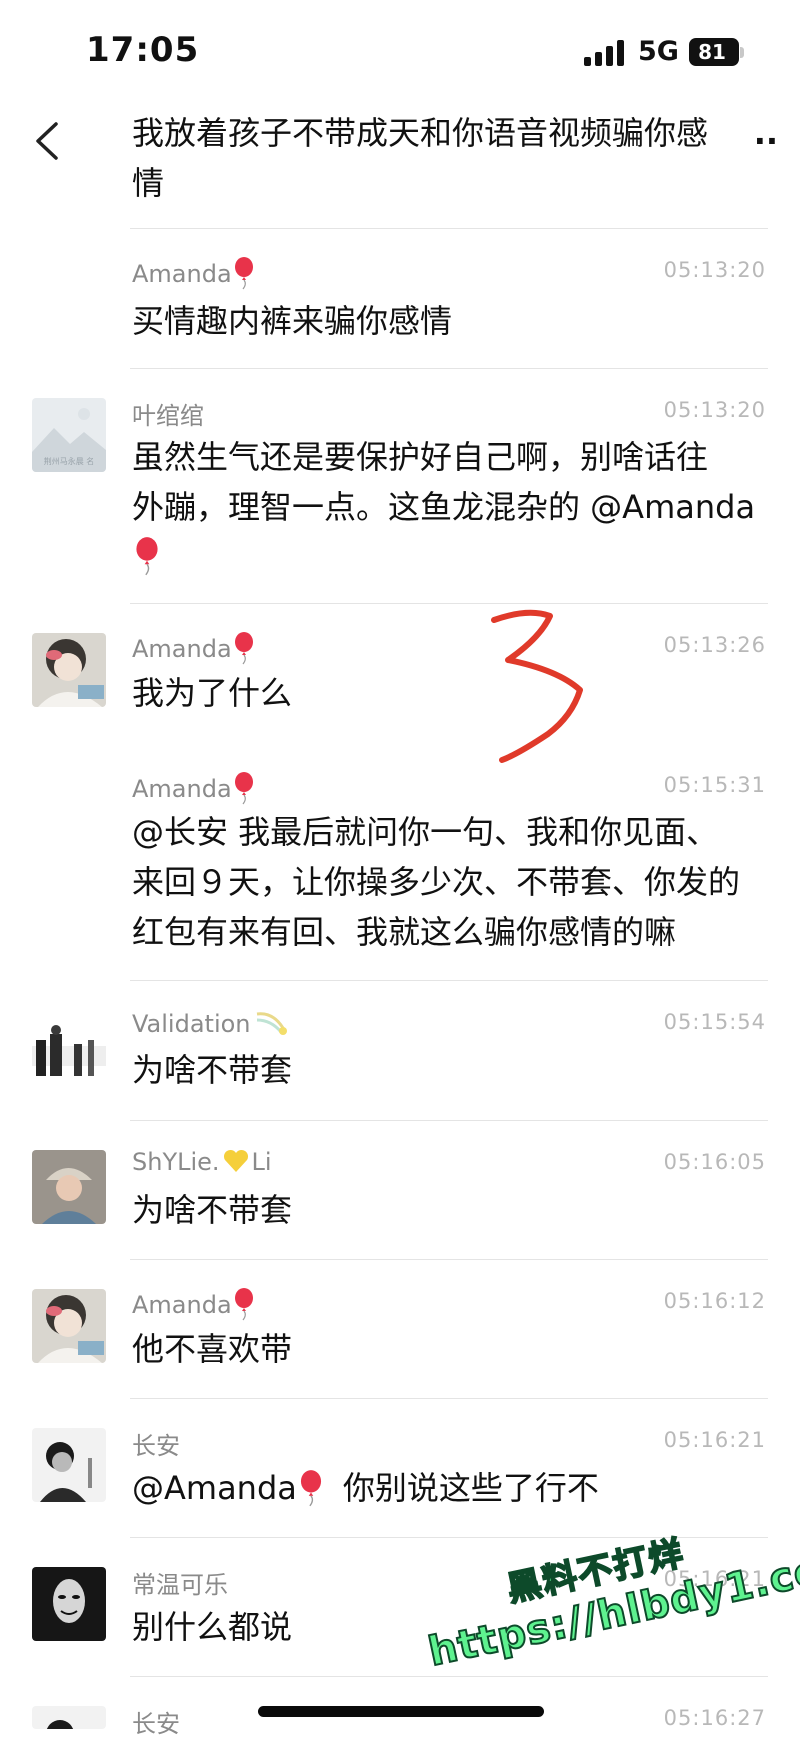  What do you see at coordinates (452, 557) in the screenshot?
I see `message-line` at bounding box center [452, 557].